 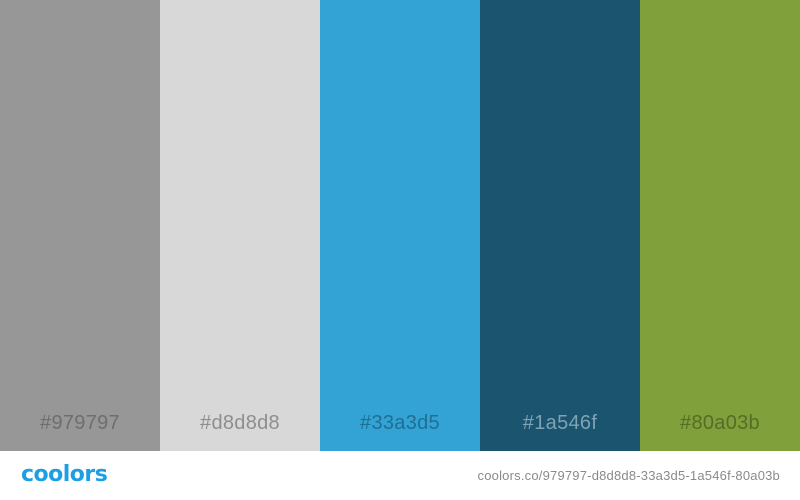 I want to click on swatch-hex-label-4: #1a546f, so click(x=560, y=423).